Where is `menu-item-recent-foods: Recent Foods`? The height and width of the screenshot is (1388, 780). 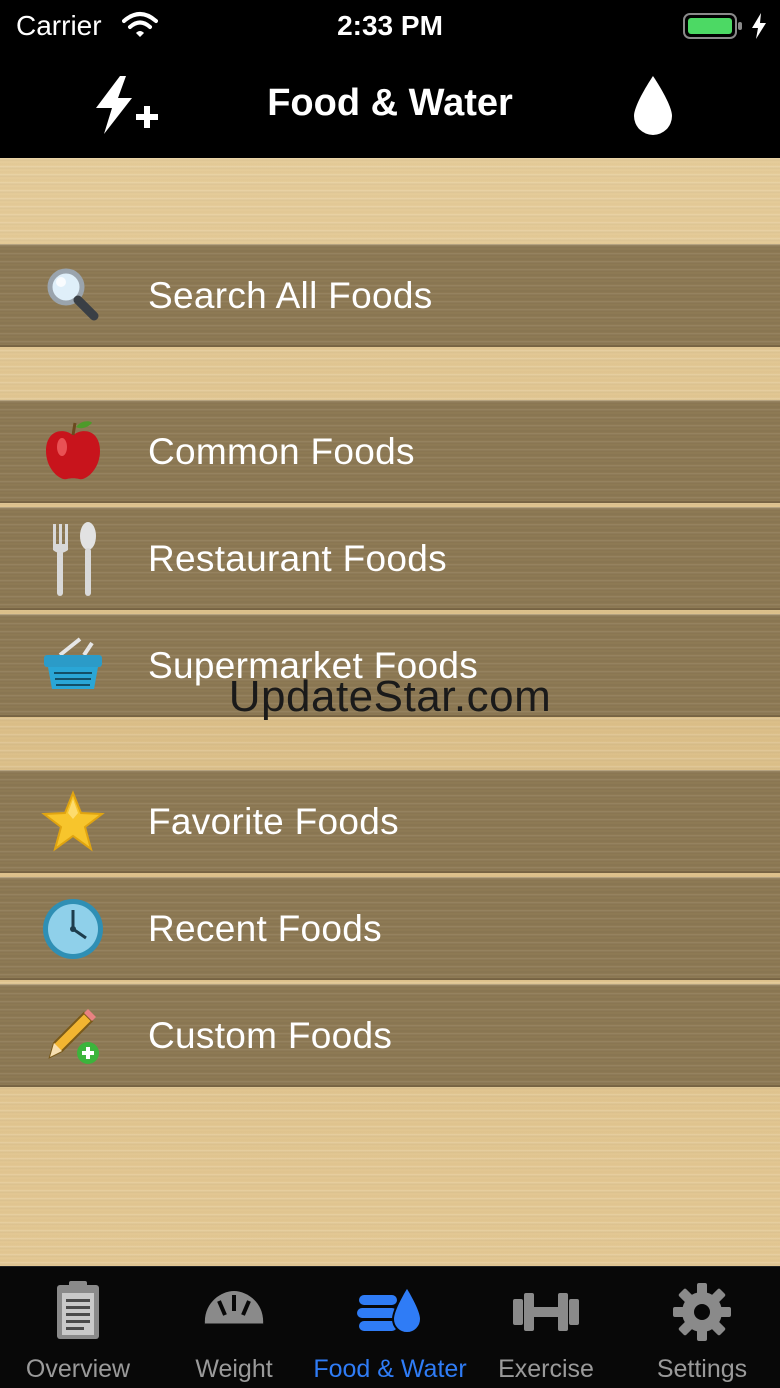
menu-item-recent-foods: Recent Foods is located at coordinates (390, 928).